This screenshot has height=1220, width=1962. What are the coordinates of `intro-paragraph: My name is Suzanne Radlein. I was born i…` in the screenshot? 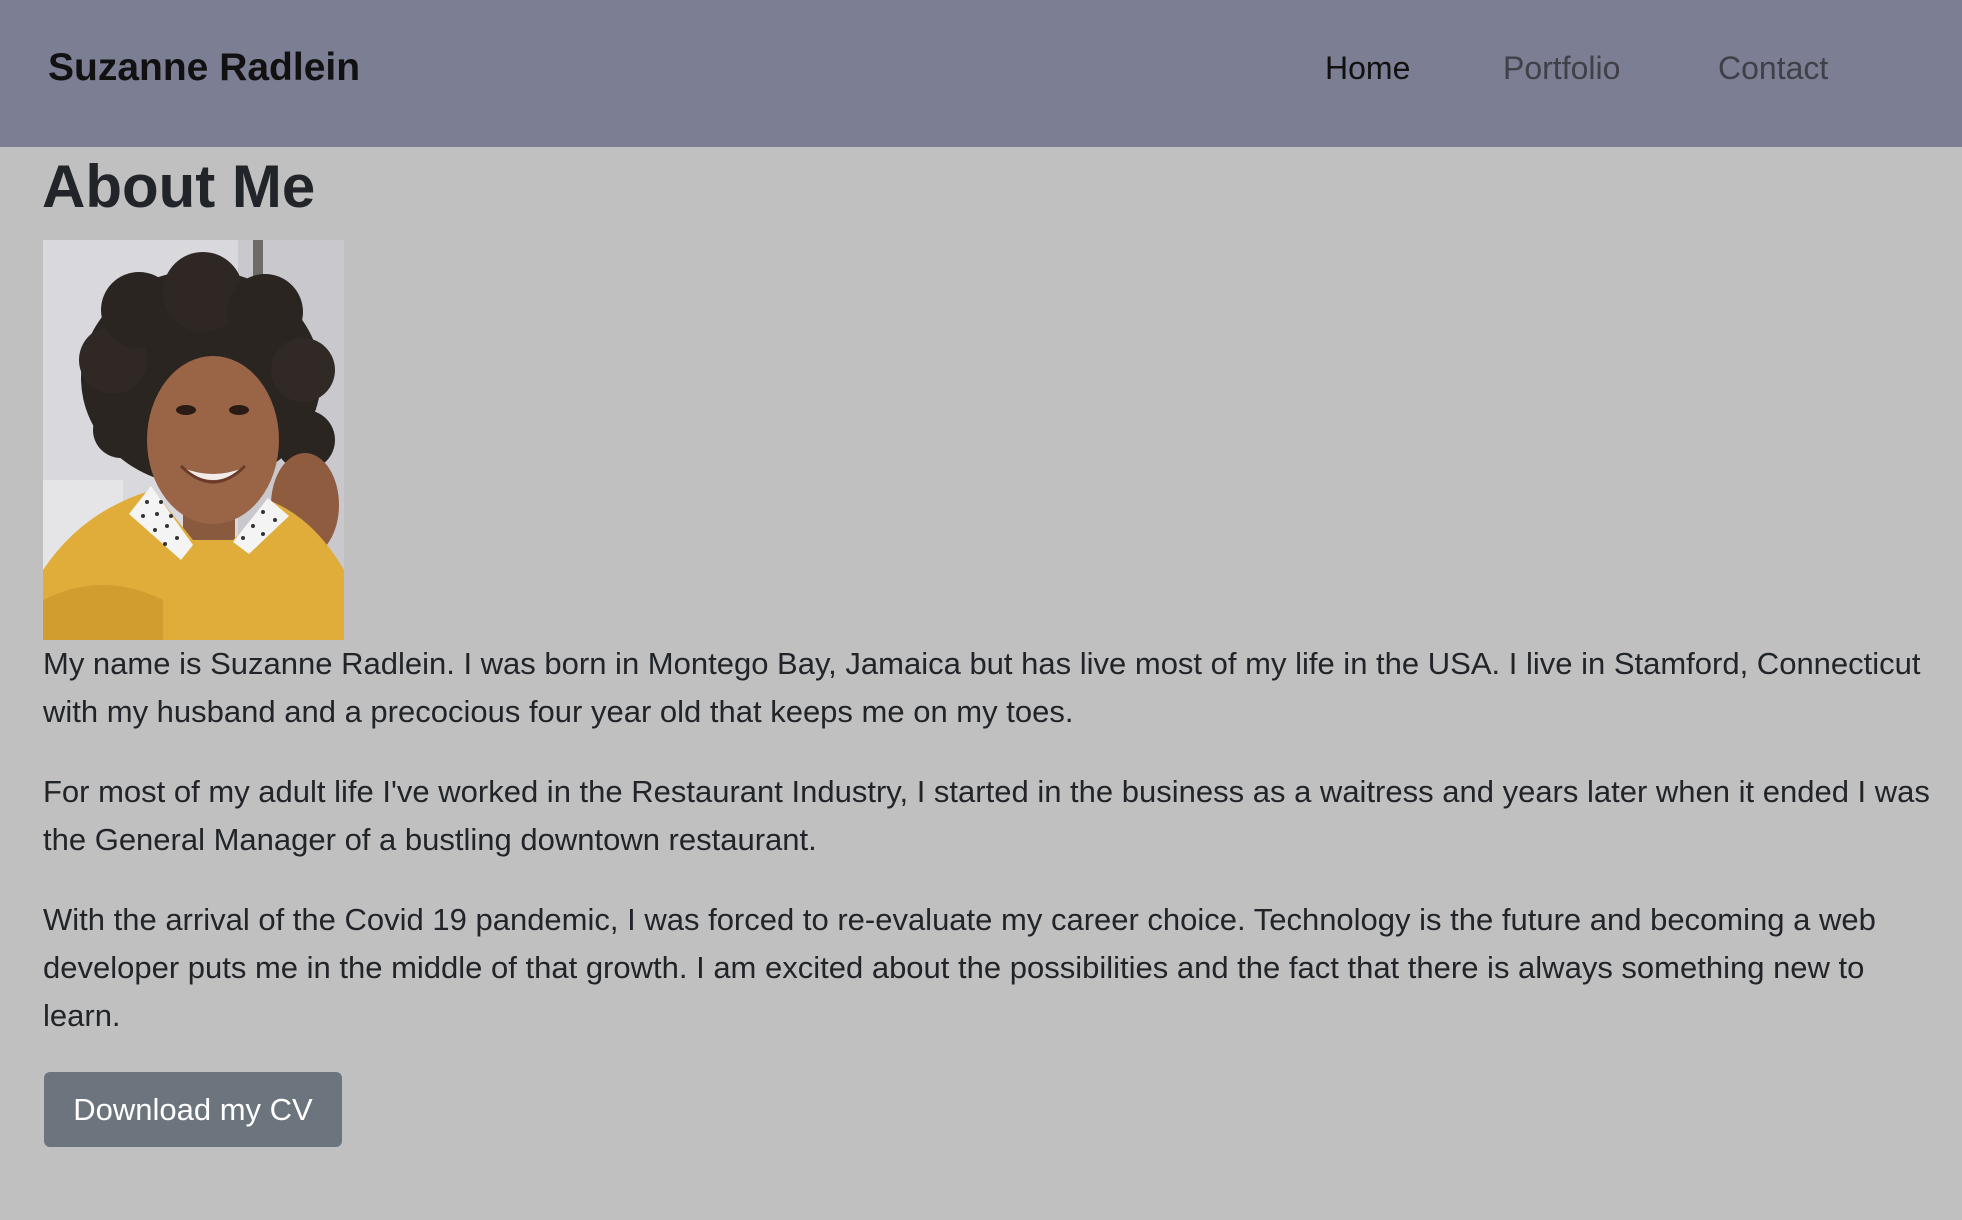 It's located at (982, 687).